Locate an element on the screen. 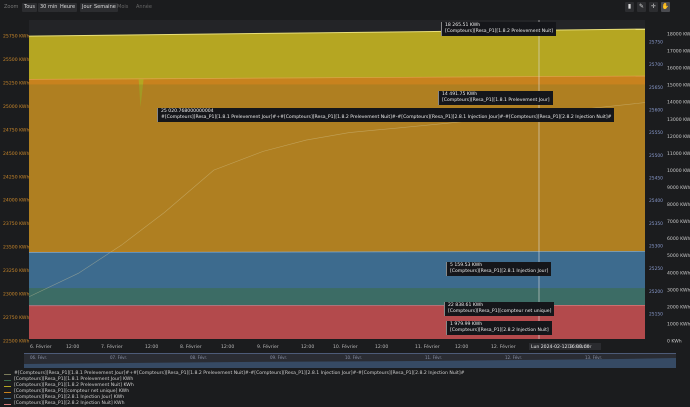 Image resolution: width=690 pixels, height=407 pixels. navigator-tick: 12. Févr. is located at coordinates (513, 357).